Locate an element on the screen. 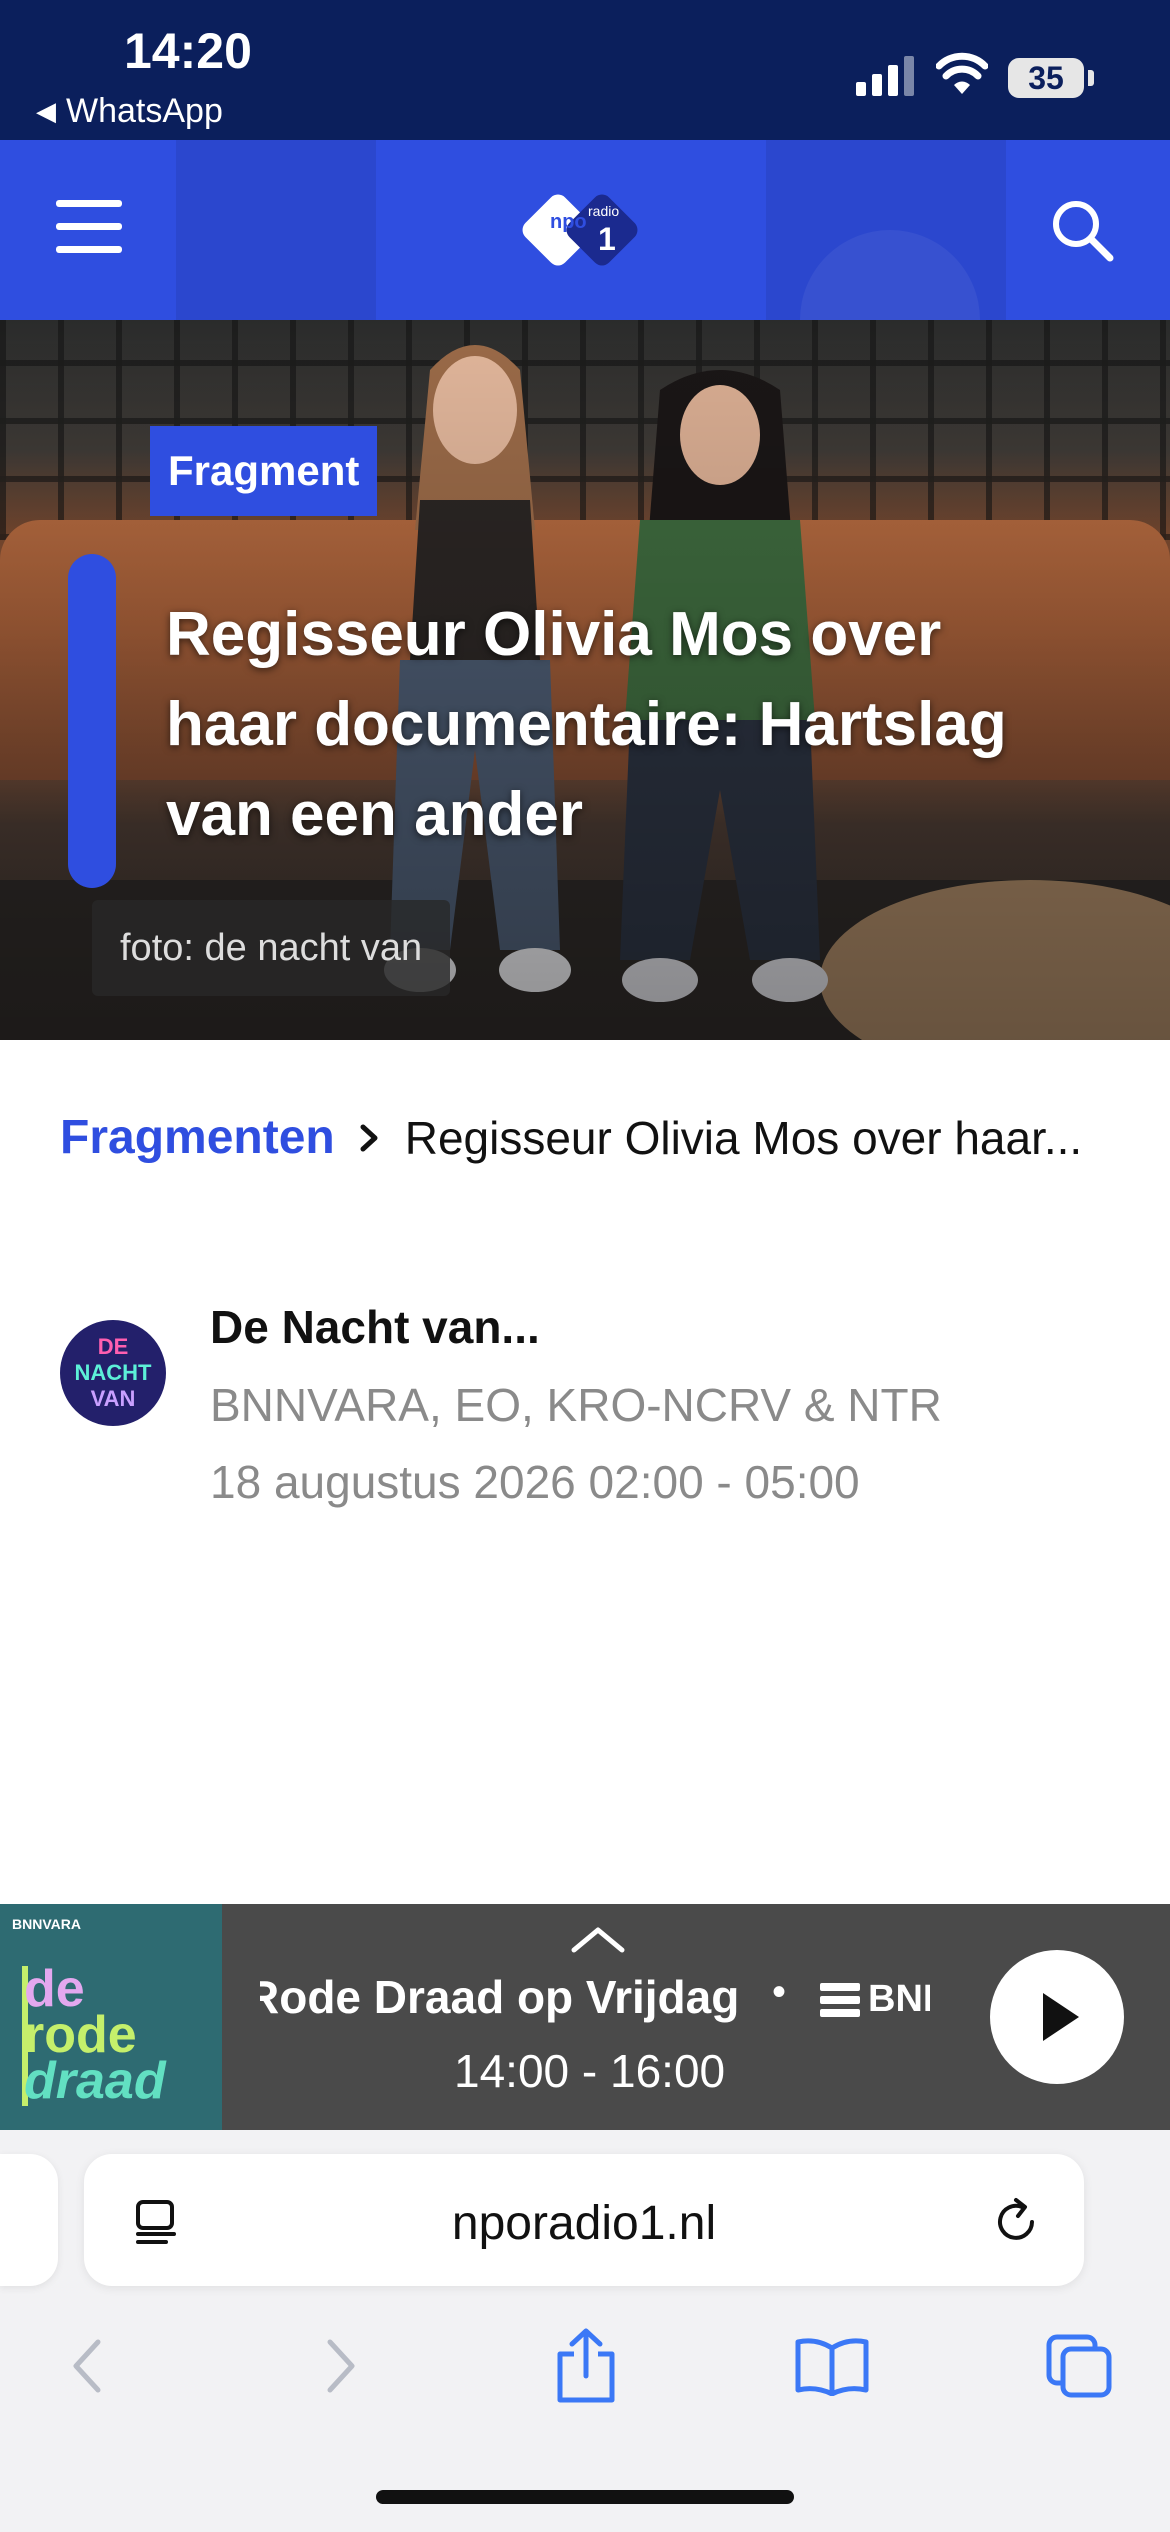  program-broadcasters: BNNVARA, EO, KRO-NCRV & NTR is located at coordinates (576, 1405).